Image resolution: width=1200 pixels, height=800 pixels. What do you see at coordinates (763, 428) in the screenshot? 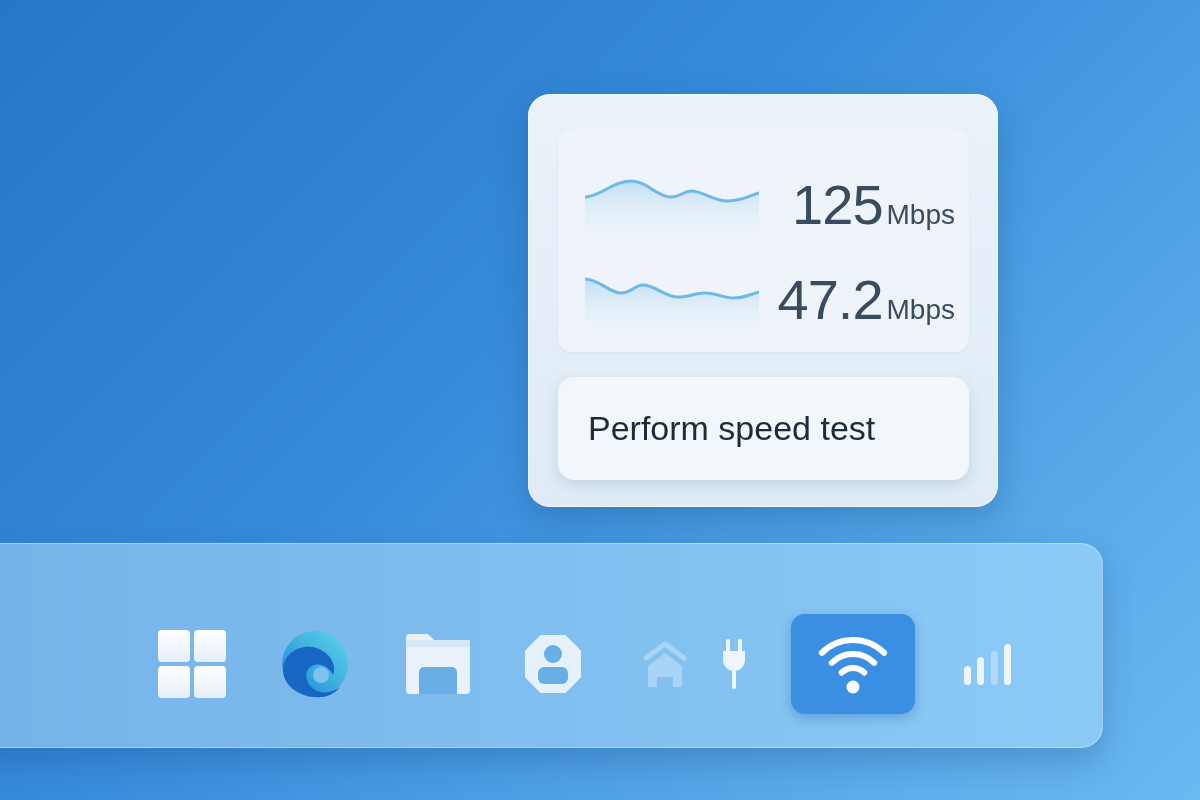
I see `speed-test-button: Perform speed test` at bounding box center [763, 428].